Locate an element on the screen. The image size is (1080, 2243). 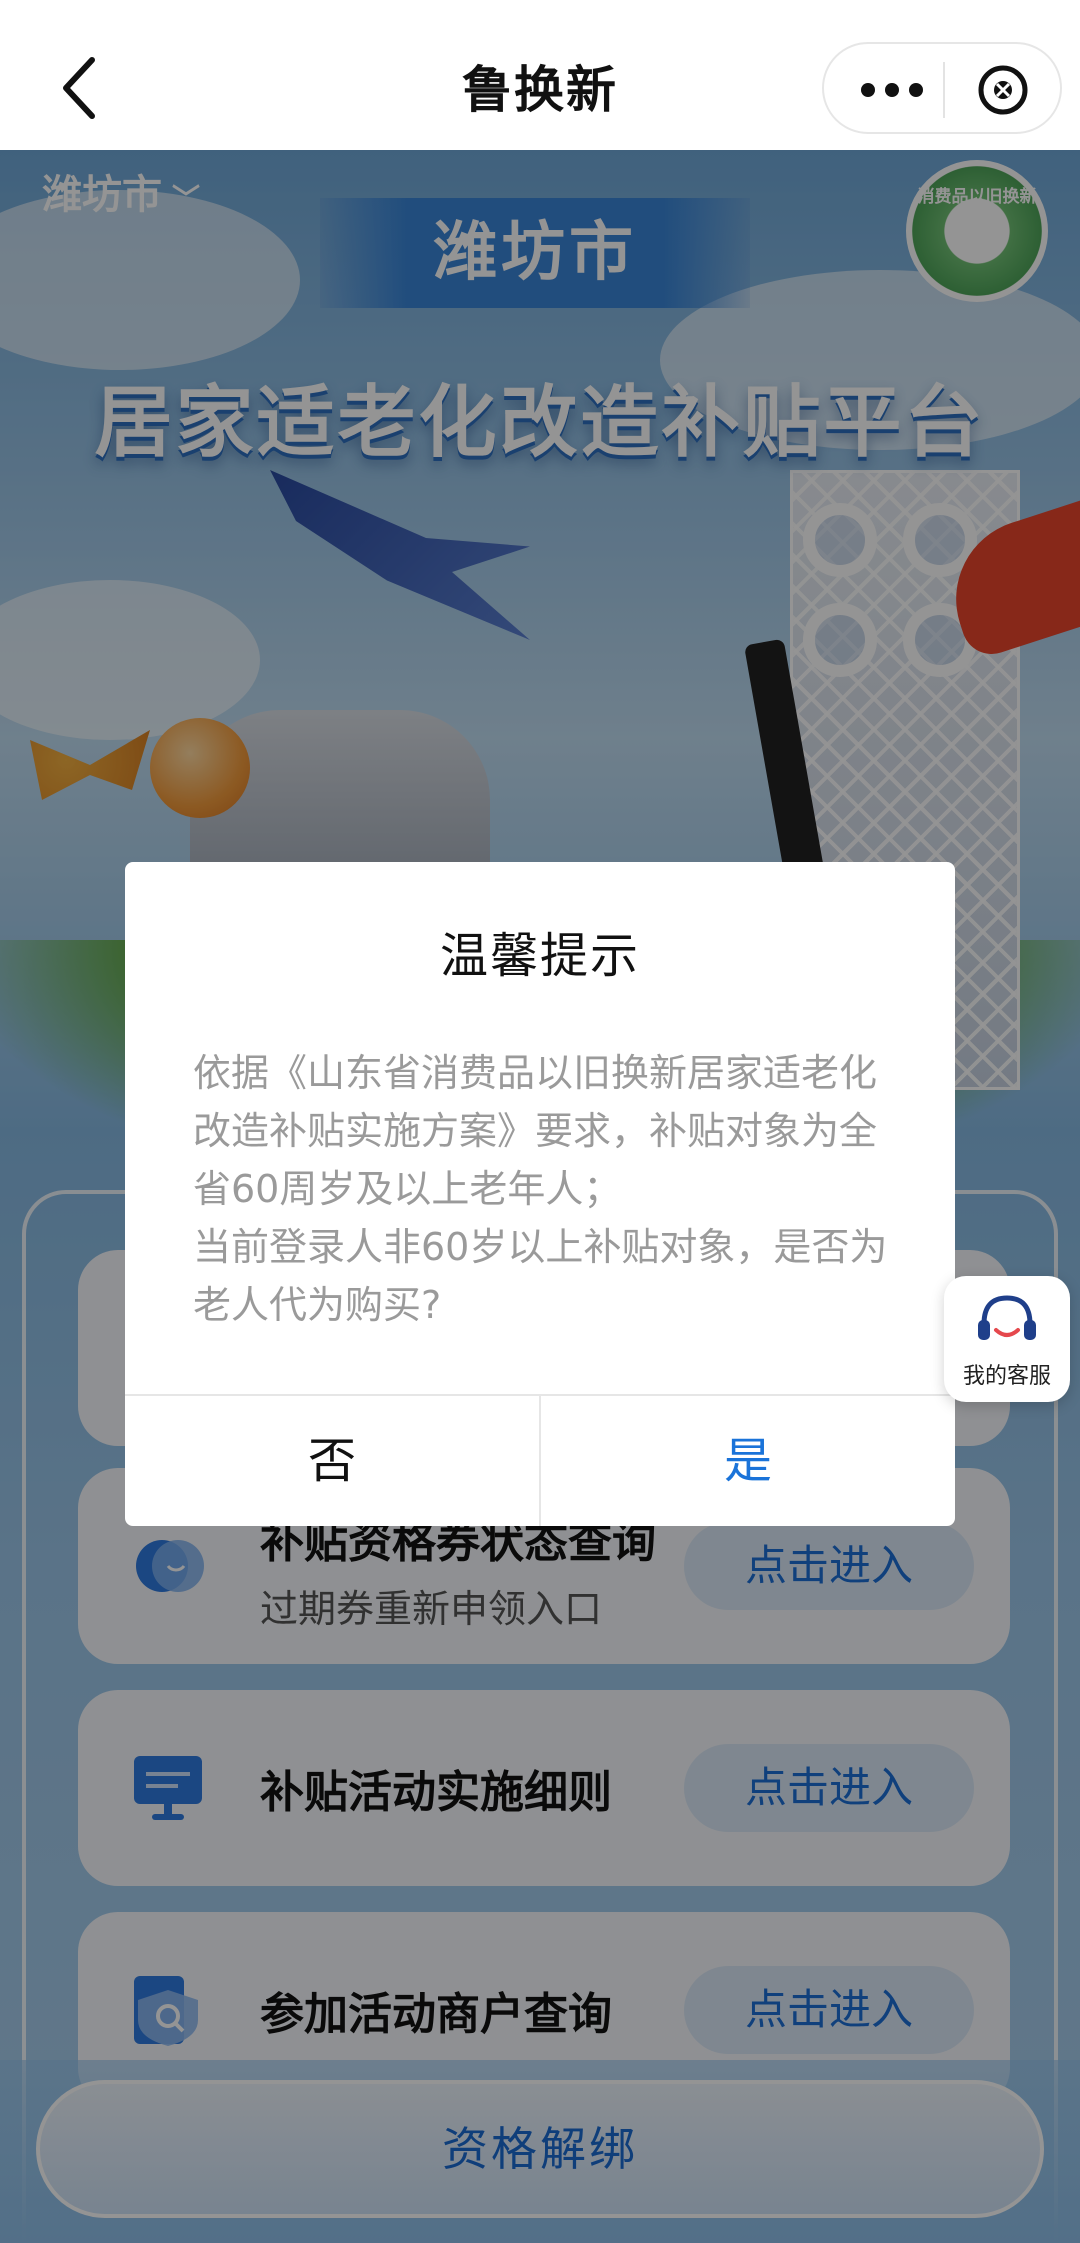
customer-service-label: 我的客服 is located at coordinates (1006, 1376).